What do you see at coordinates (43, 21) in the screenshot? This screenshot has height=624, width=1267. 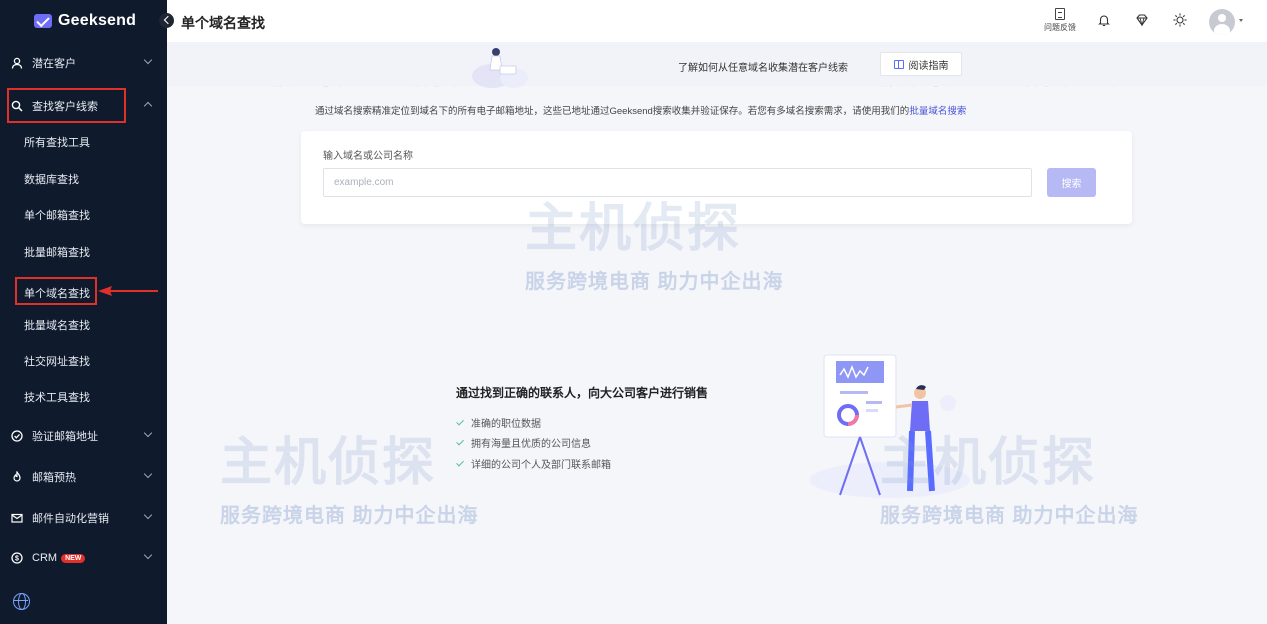 I see `logo-mail-icon` at bounding box center [43, 21].